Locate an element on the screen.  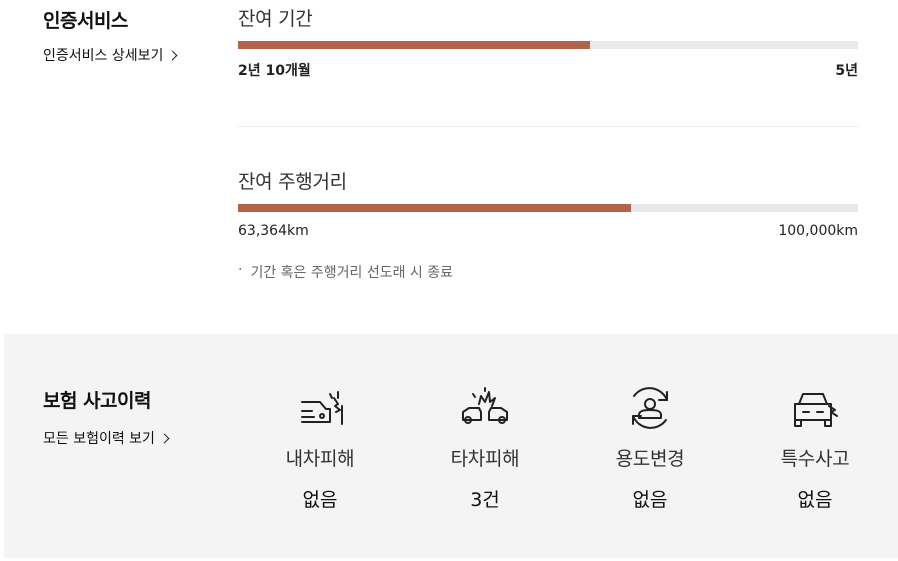
note-text: 기간 혹은 주행거리 선도래 시 종료 is located at coordinates (352, 273).